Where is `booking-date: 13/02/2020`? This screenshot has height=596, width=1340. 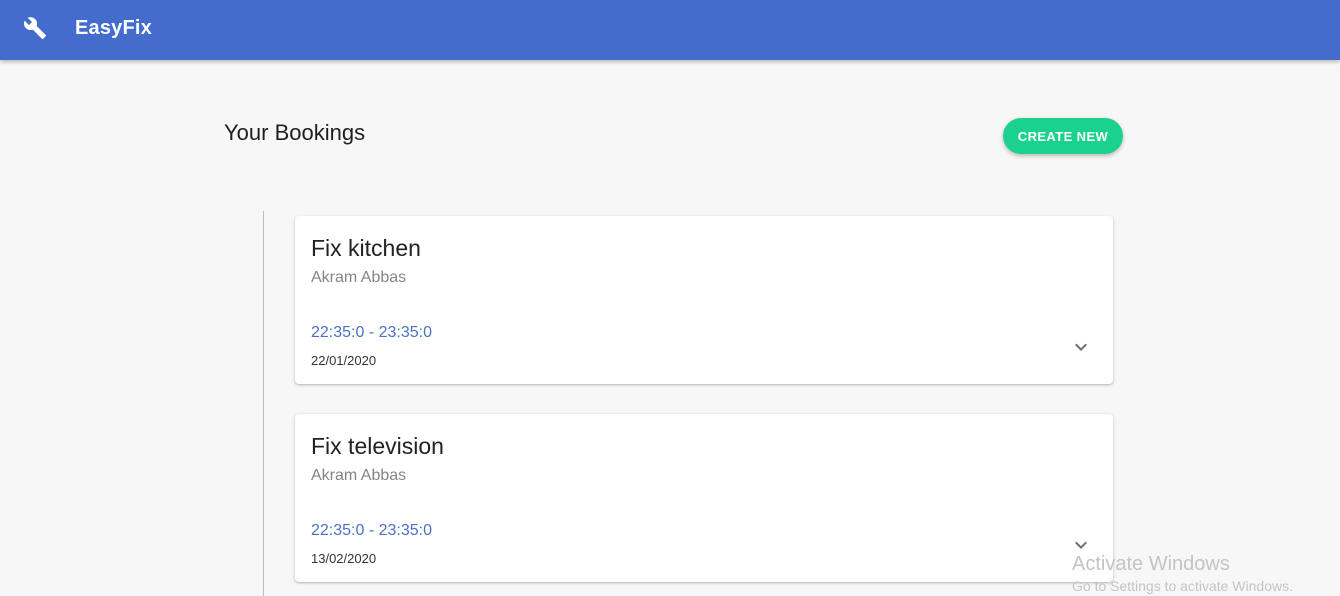 booking-date: 13/02/2020 is located at coordinates (344, 558).